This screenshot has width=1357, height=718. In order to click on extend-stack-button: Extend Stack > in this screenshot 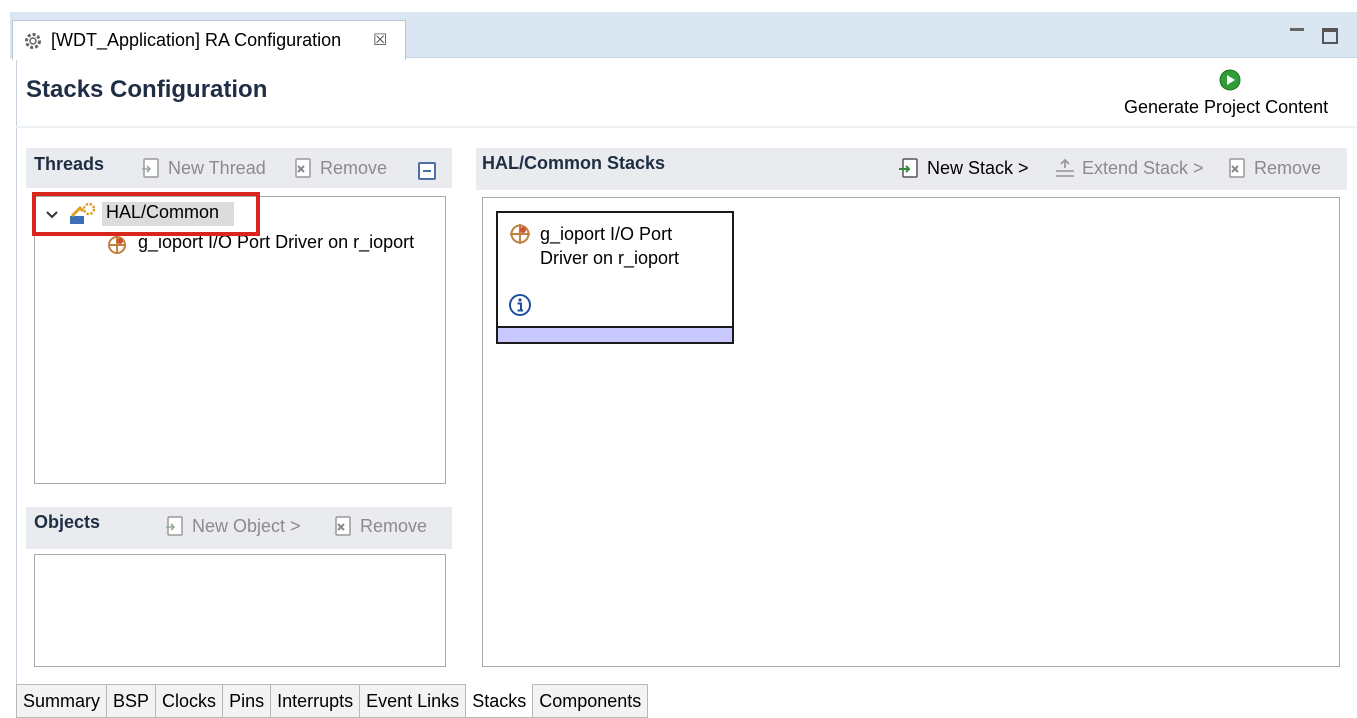, I will do `click(1129, 168)`.